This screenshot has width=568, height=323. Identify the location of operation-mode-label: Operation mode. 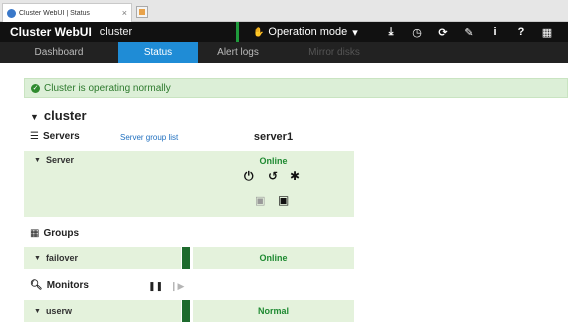
(308, 32).